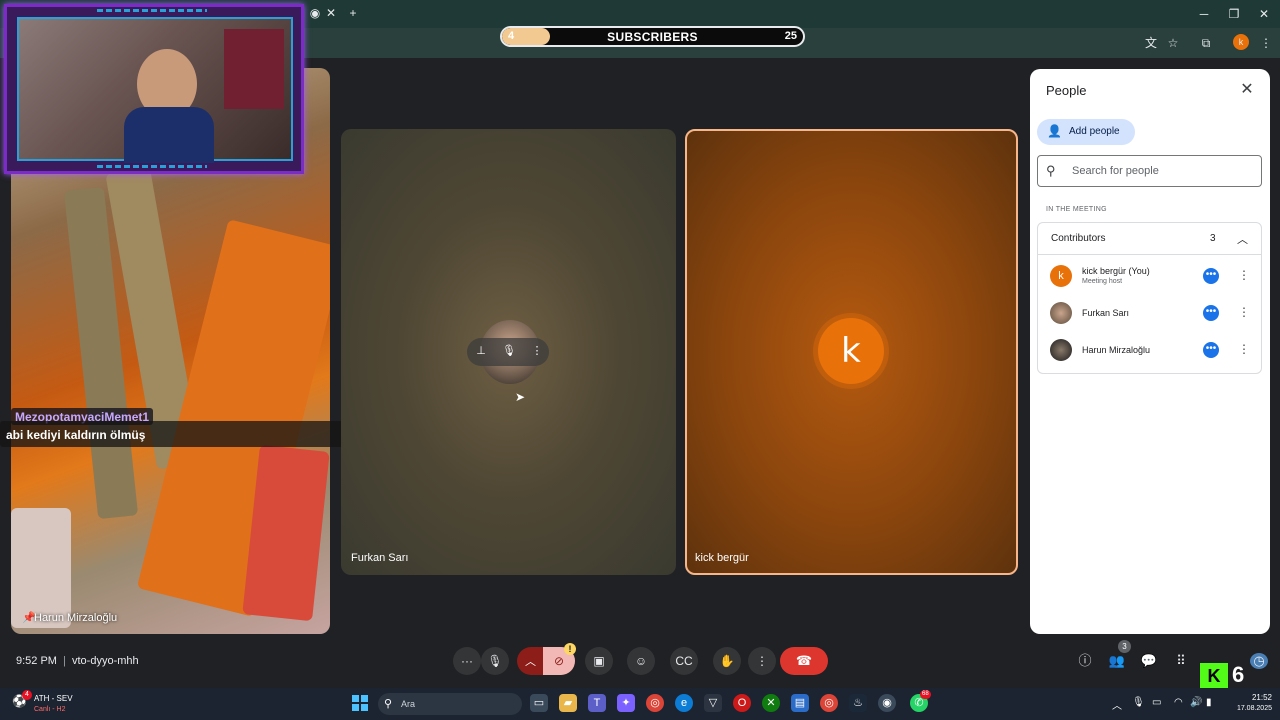 This screenshot has width=1280, height=720. What do you see at coordinates (626, 703) in the screenshot?
I see `copilot-icon: ✦` at bounding box center [626, 703].